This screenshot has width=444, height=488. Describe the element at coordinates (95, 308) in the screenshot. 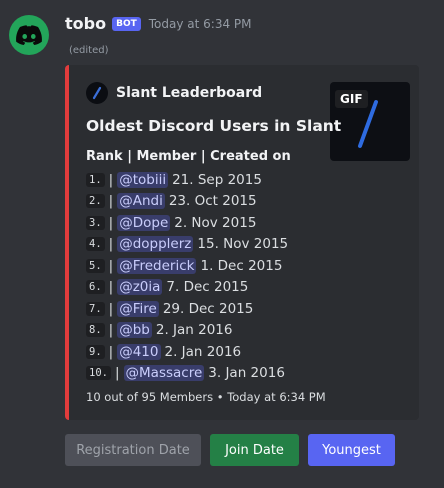

I see `rank-code: 7.` at that location.